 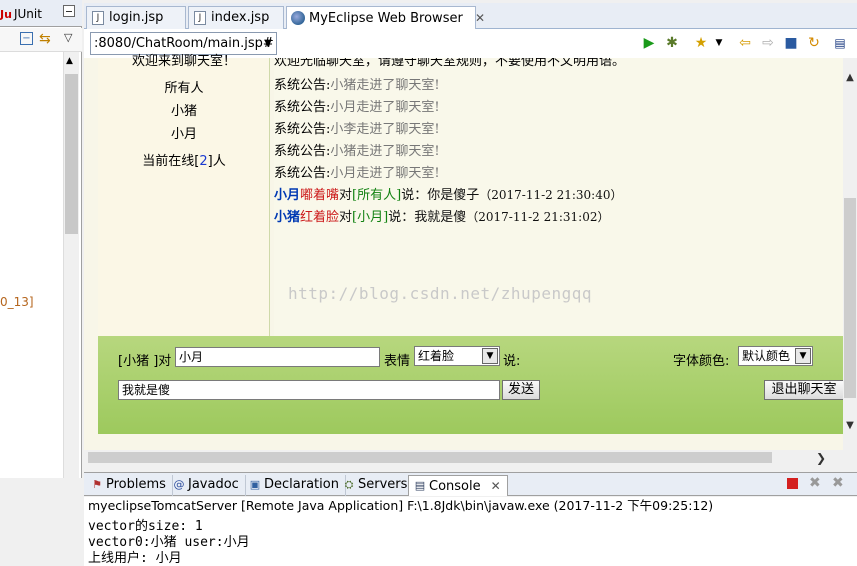 What do you see at coordinates (357, 129) in the screenshot?
I see `system-message: 系统公告:小李走进了聊天室!` at bounding box center [357, 129].